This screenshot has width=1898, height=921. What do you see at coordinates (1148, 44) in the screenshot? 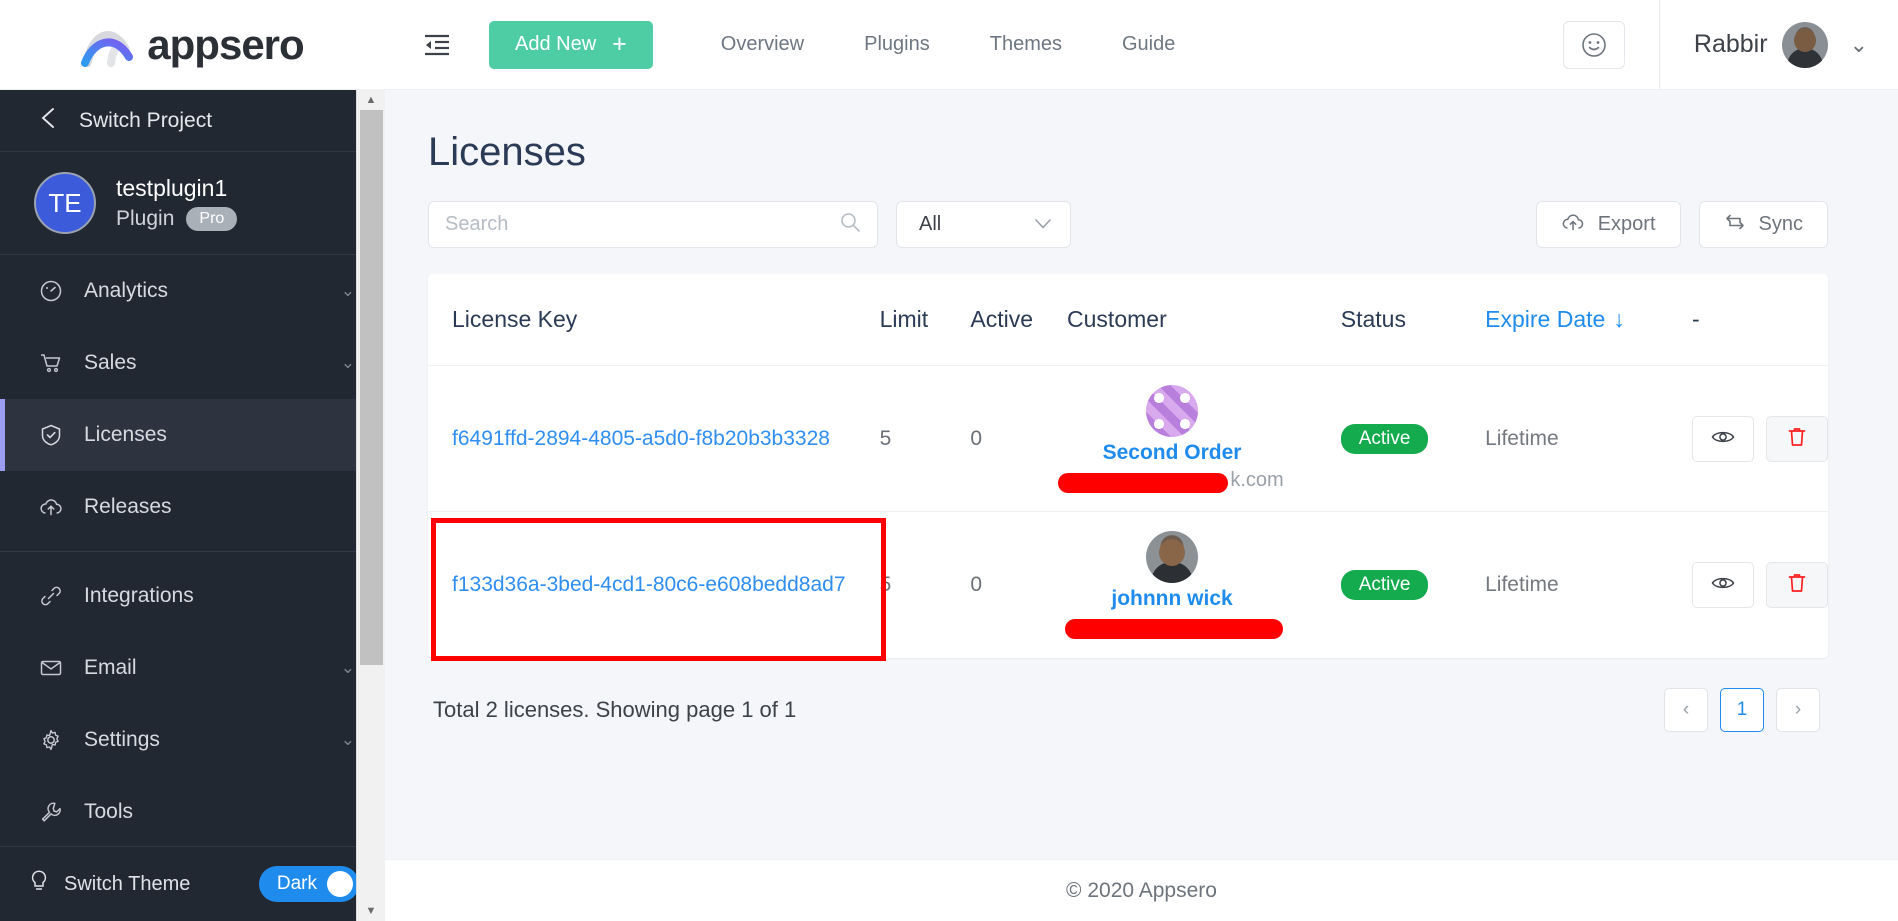
I see `nav-guide: Guide` at bounding box center [1148, 44].